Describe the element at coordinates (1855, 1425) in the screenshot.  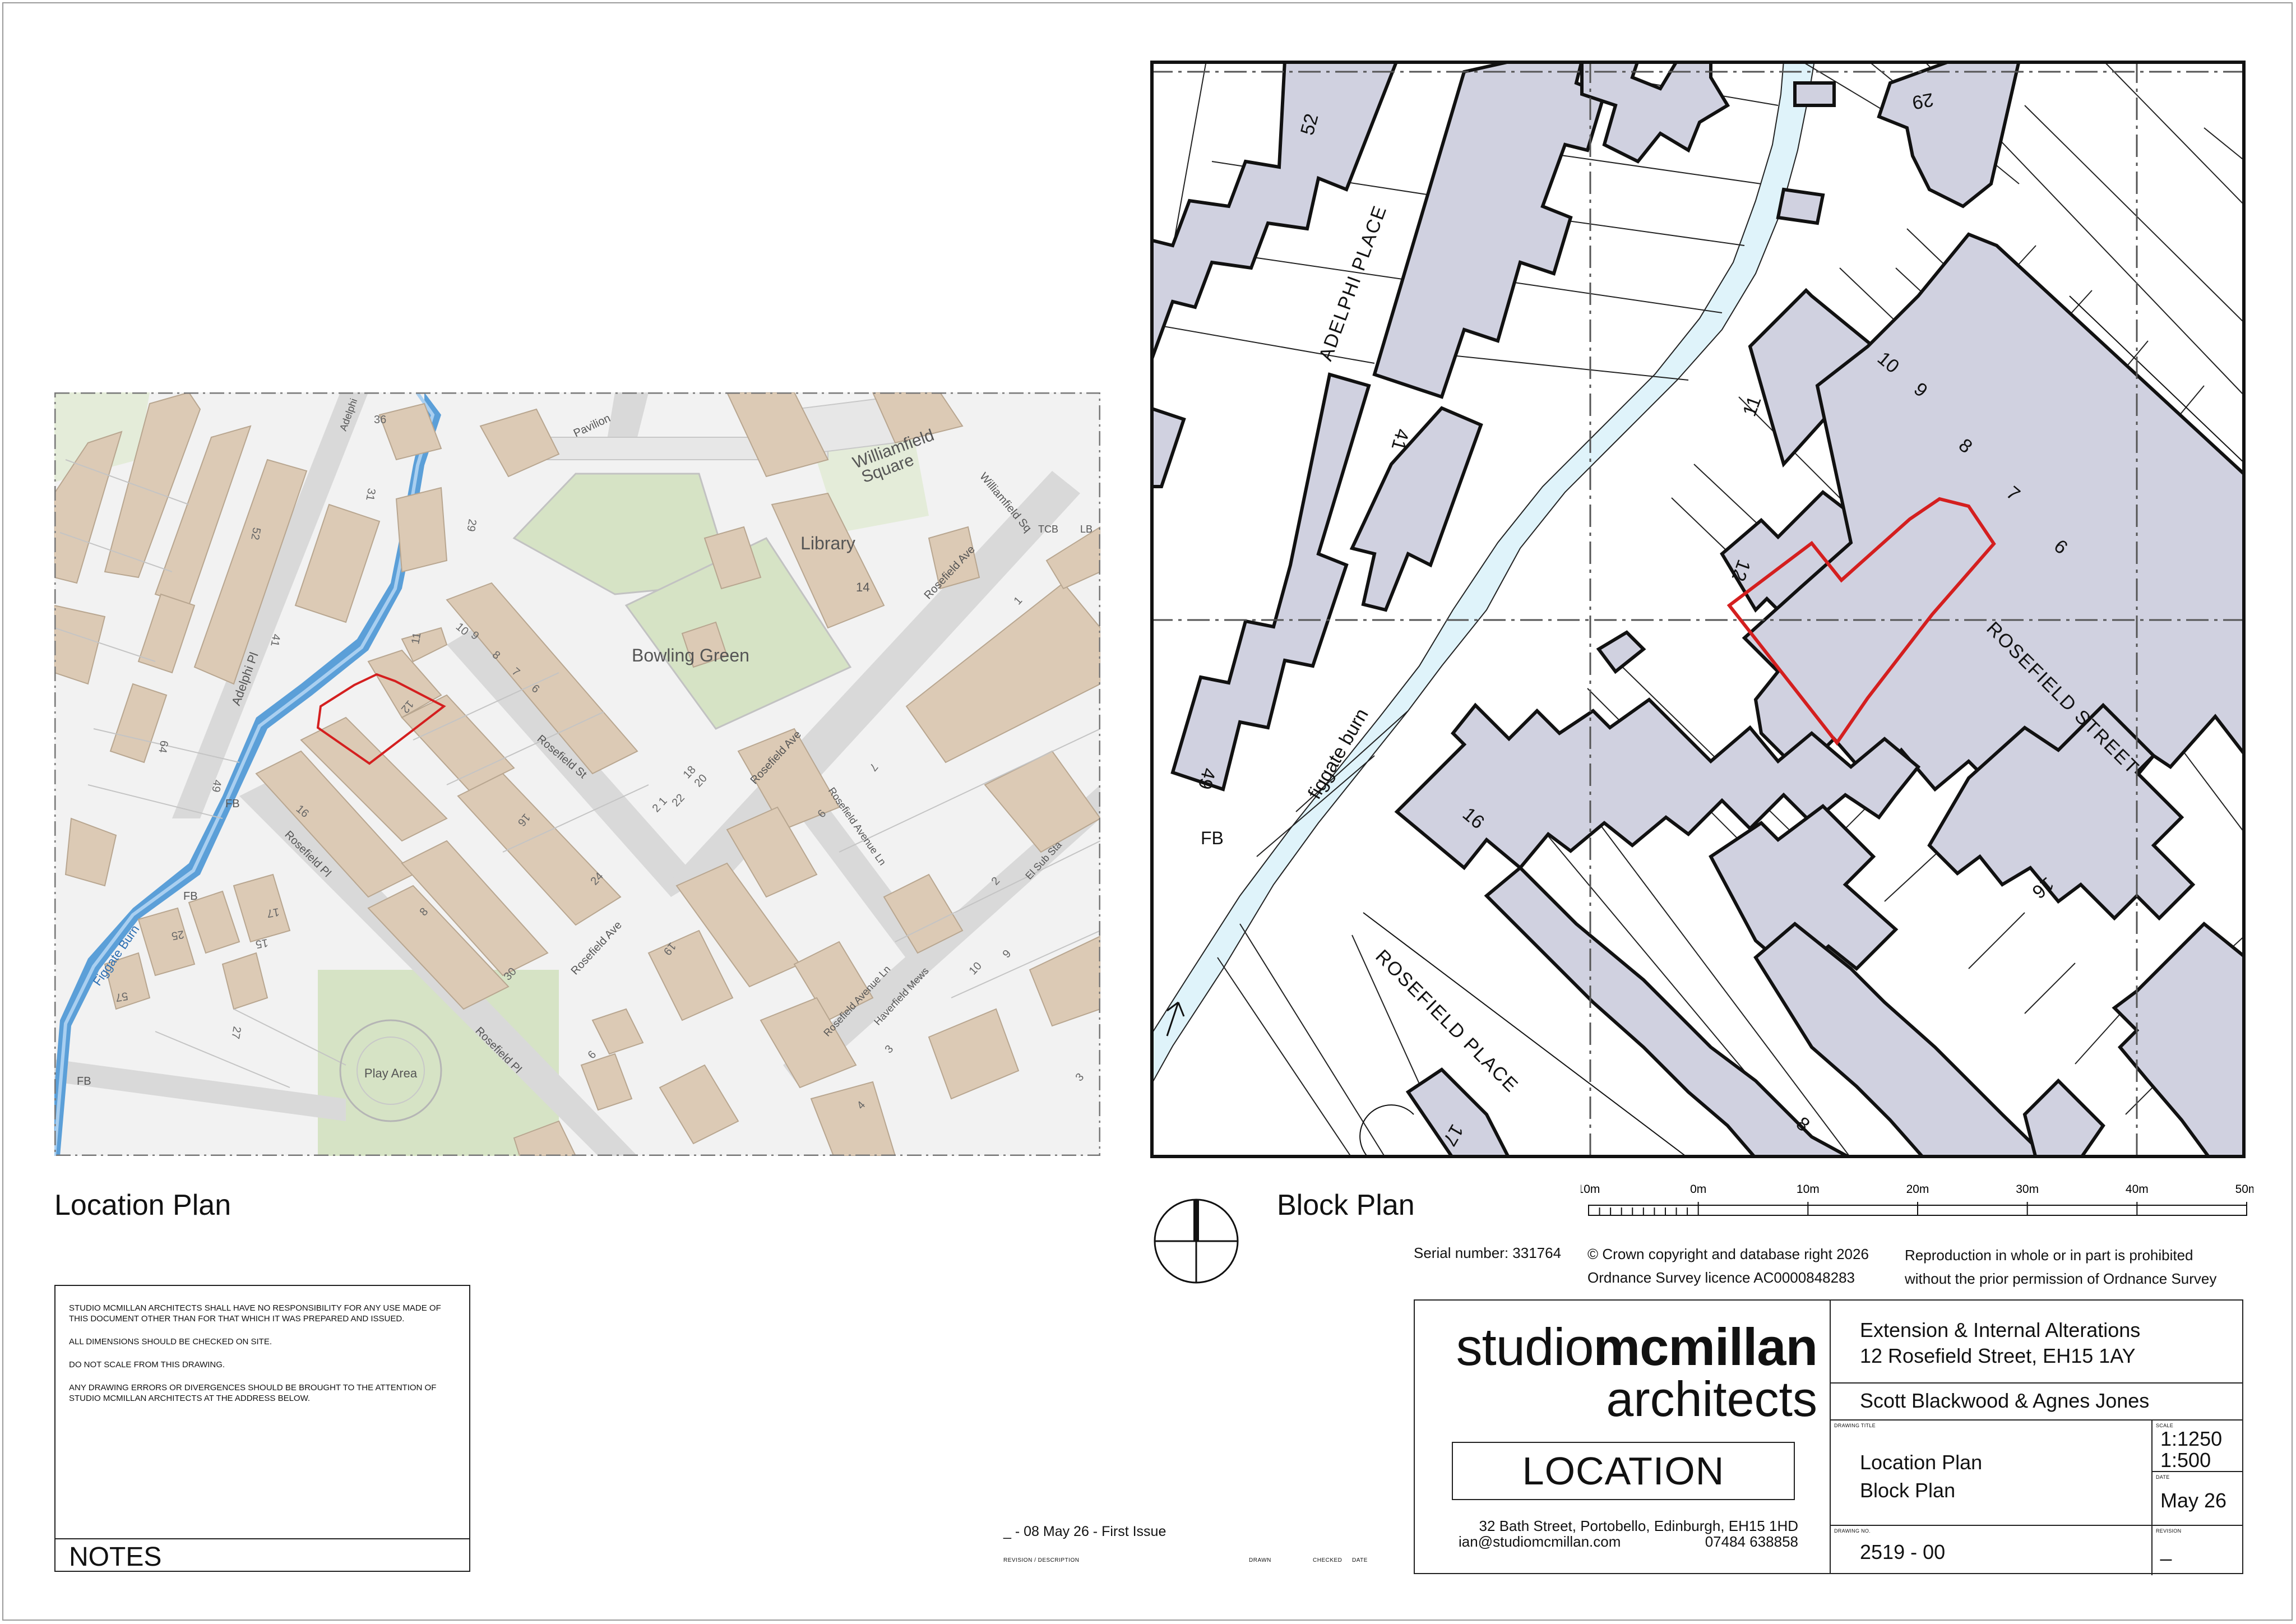
I see `drawing-title-label: DRAWING TITLE` at that location.